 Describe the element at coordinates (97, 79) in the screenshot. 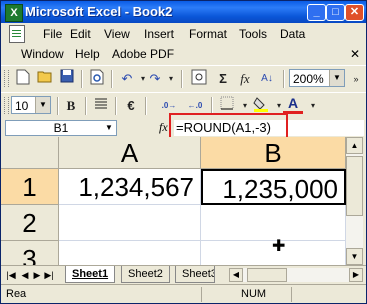

I see `print-preview-icon` at that location.